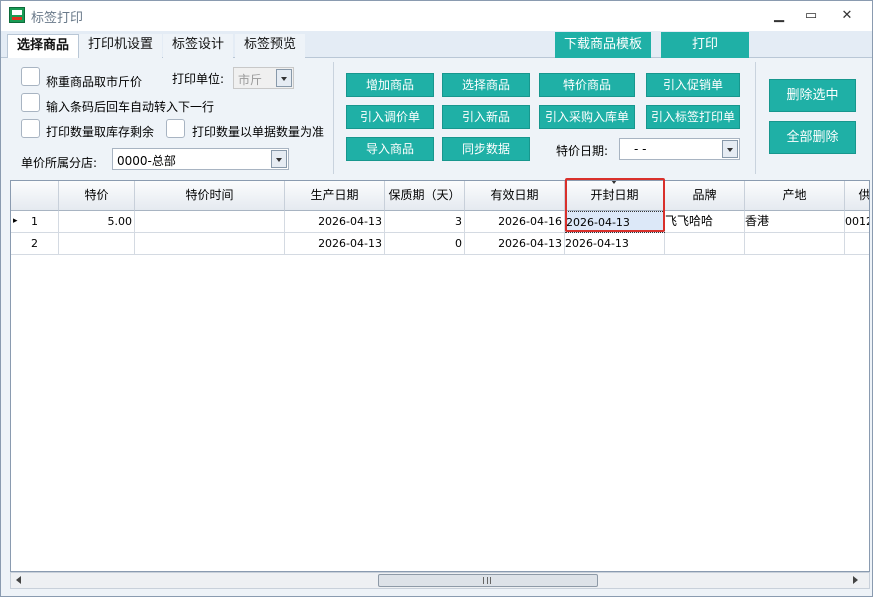 The height and width of the screenshot is (597, 873). Describe the element at coordinates (425, 244) in the screenshot. I see `table-cell: 0` at that location.